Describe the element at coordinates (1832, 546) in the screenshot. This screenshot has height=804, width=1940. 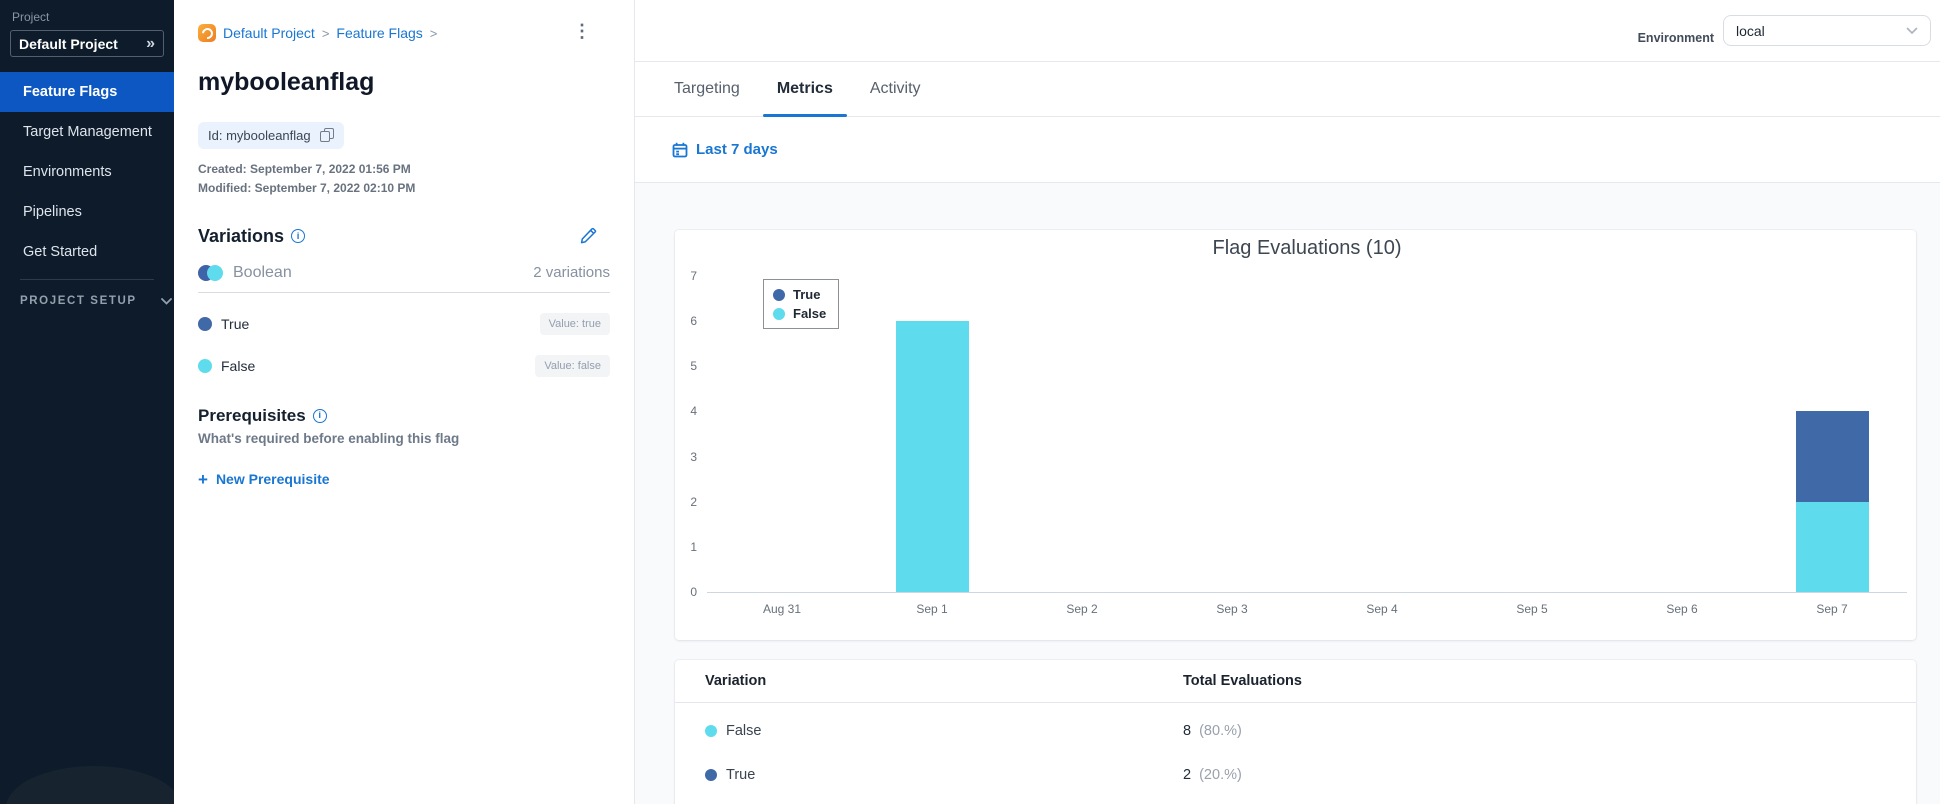
I see `bar-sep-7-false` at that location.